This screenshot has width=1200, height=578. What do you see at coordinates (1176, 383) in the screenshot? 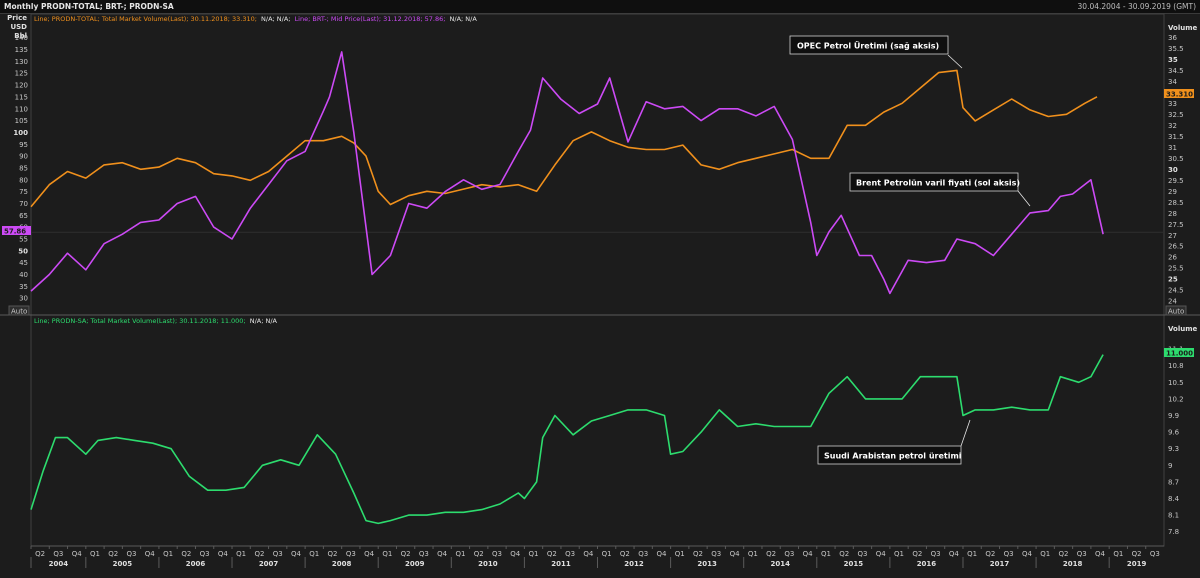
I see `right-axis-tick-bottom: 10.5` at bounding box center [1176, 383].